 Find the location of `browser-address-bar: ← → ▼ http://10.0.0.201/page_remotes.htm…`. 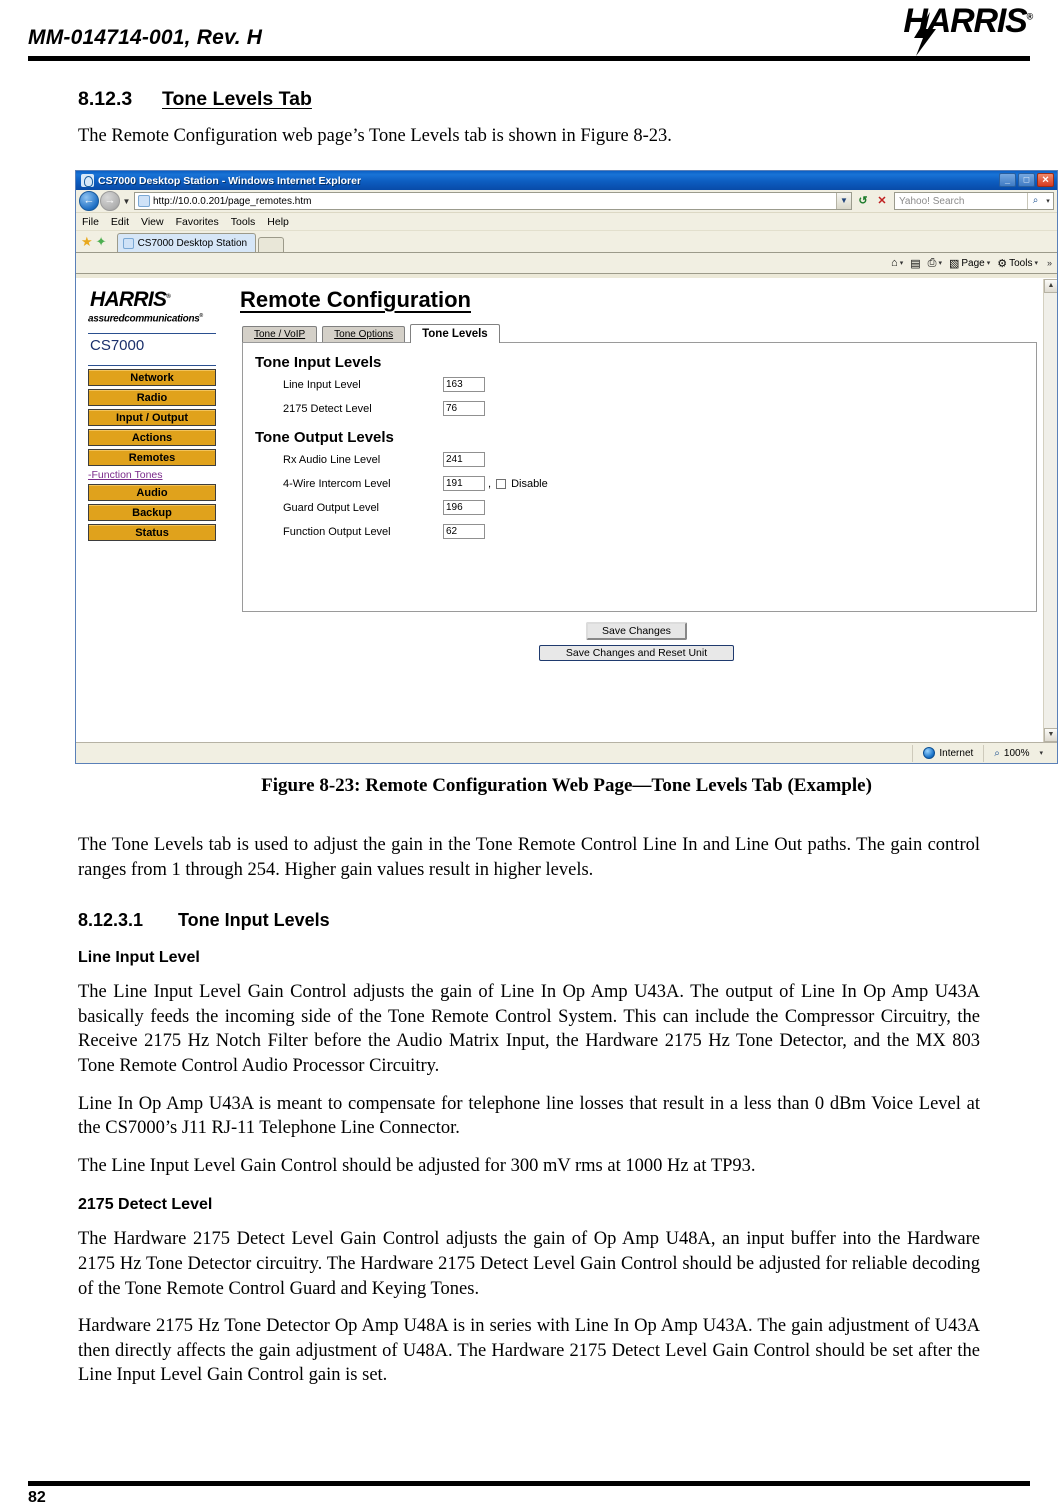

browser-address-bar: ← → ▼ http://10.0.0.201/page_remotes.htm… is located at coordinates (566, 201).